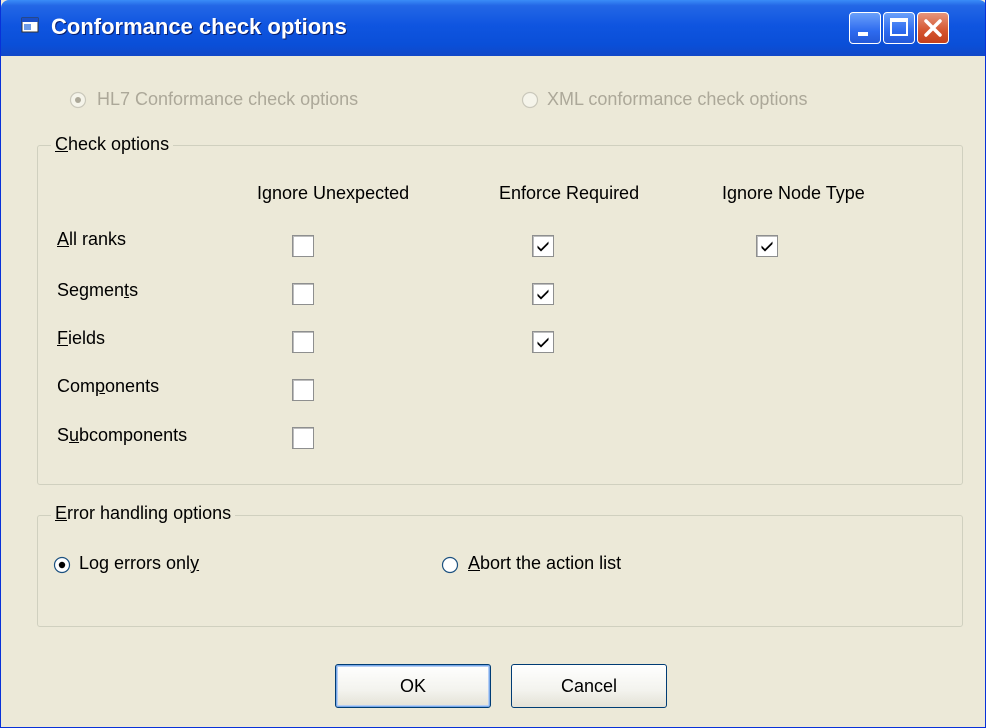 The height and width of the screenshot is (728, 986). Describe the element at coordinates (62, 565) in the screenshot. I see `log-errors-radio` at that location.